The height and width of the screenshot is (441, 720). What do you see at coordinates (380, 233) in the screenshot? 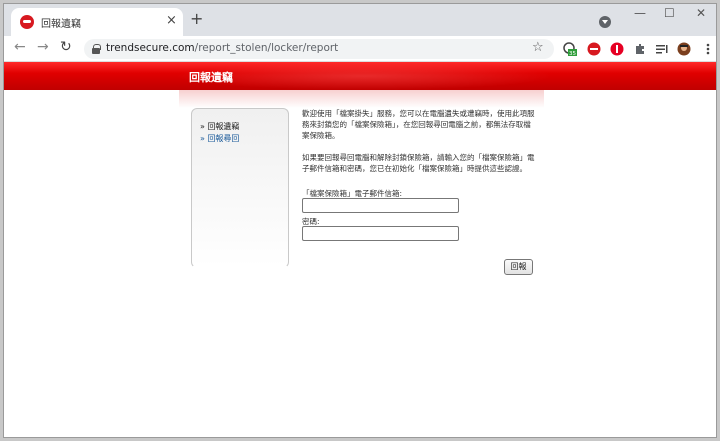
I see `password-field` at bounding box center [380, 233].